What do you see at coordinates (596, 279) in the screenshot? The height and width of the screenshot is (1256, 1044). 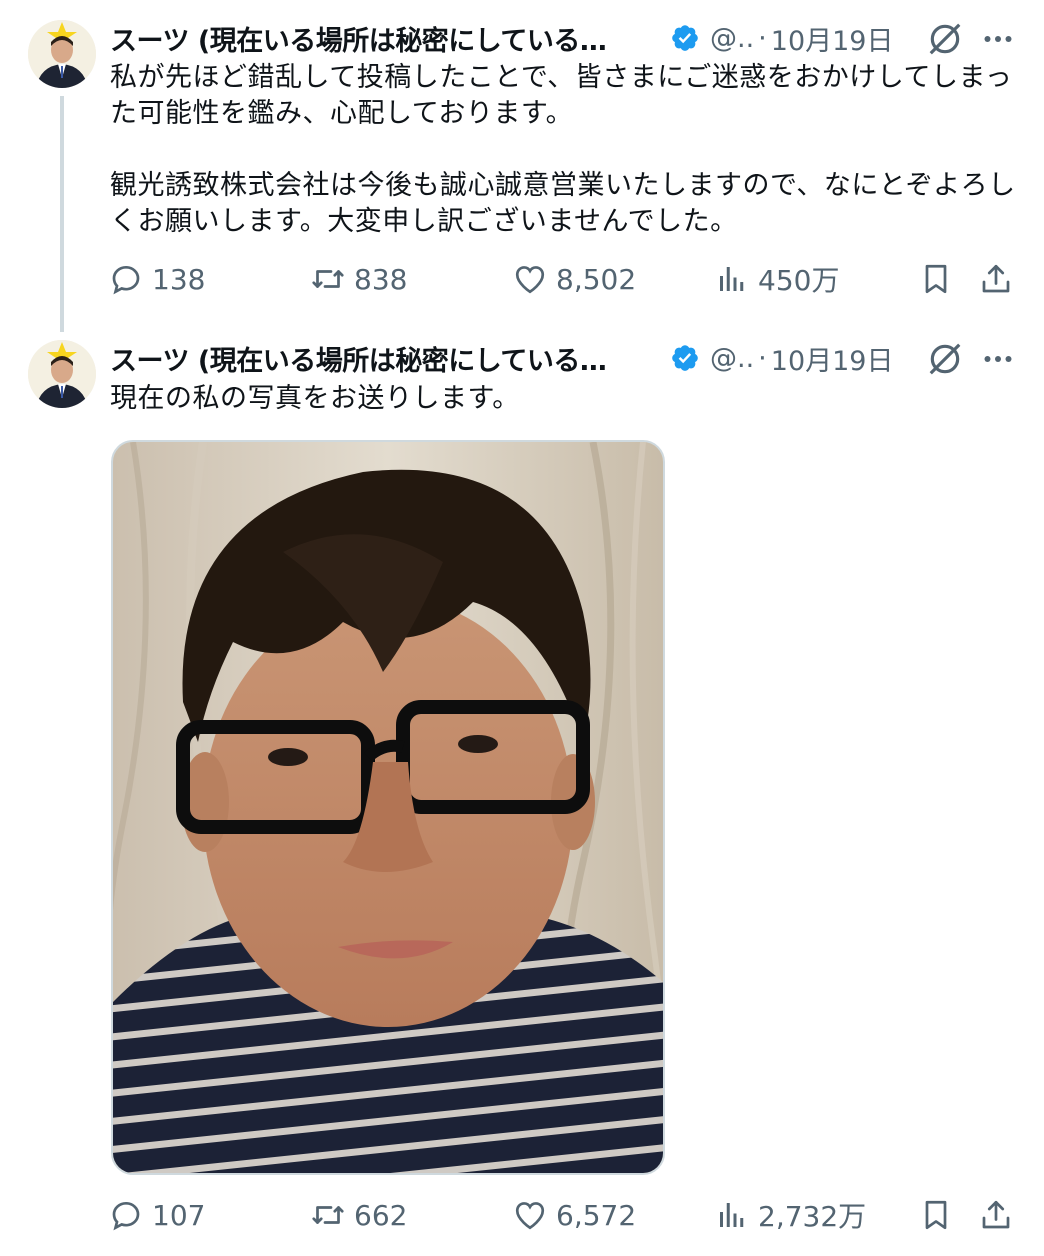 I see `like-count: 8,502` at bounding box center [596, 279].